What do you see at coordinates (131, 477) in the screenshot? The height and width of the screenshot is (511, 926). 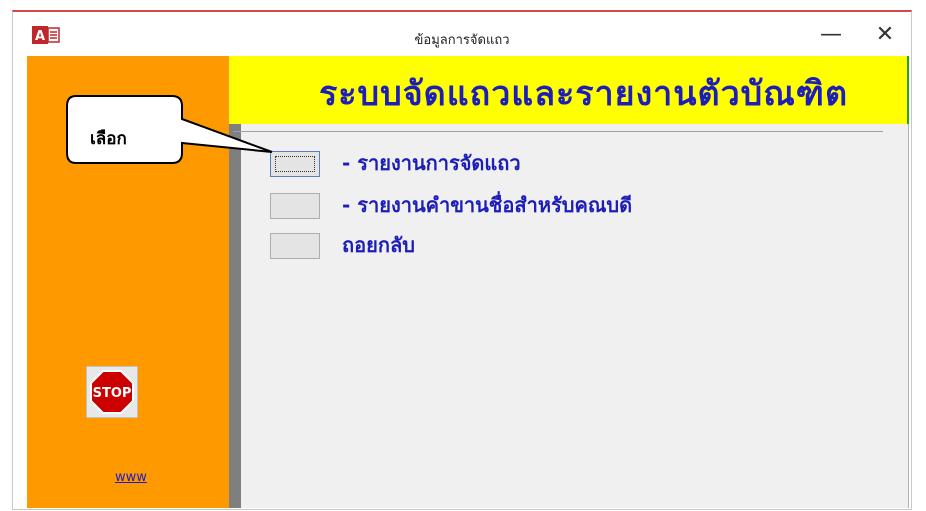 I see `www-link: www` at bounding box center [131, 477].